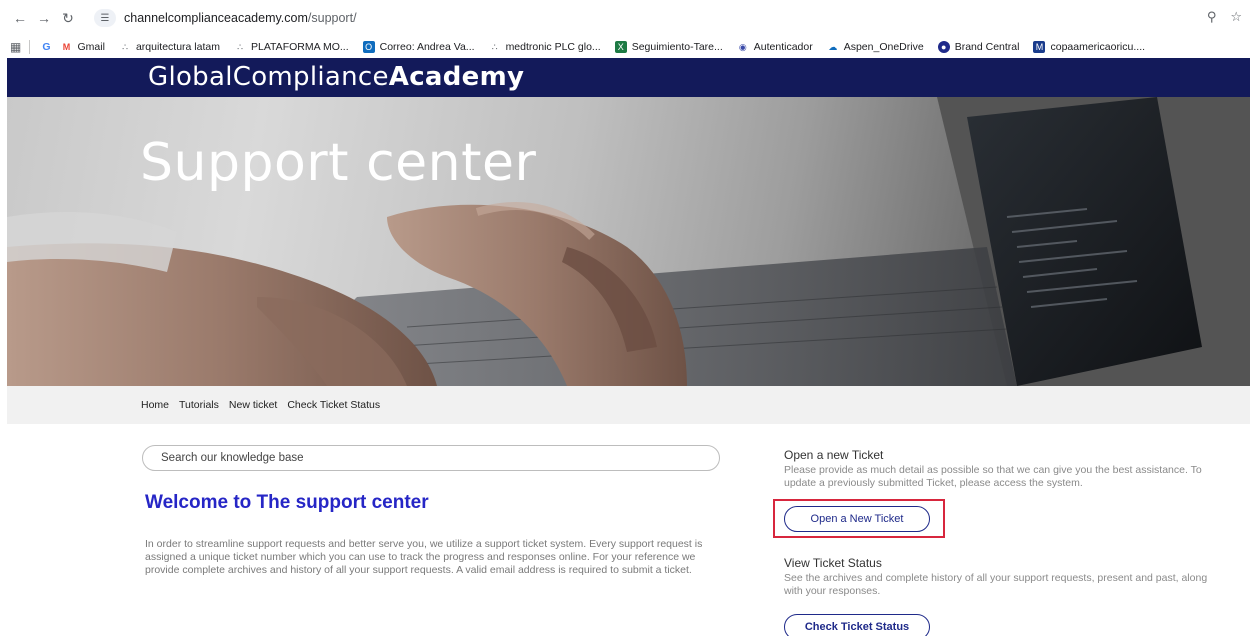 Image resolution: width=1250 pixels, height=636 pixels. Describe the element at coordinates (859, 518) in the screenshot. I see `highlight-box` at that location.